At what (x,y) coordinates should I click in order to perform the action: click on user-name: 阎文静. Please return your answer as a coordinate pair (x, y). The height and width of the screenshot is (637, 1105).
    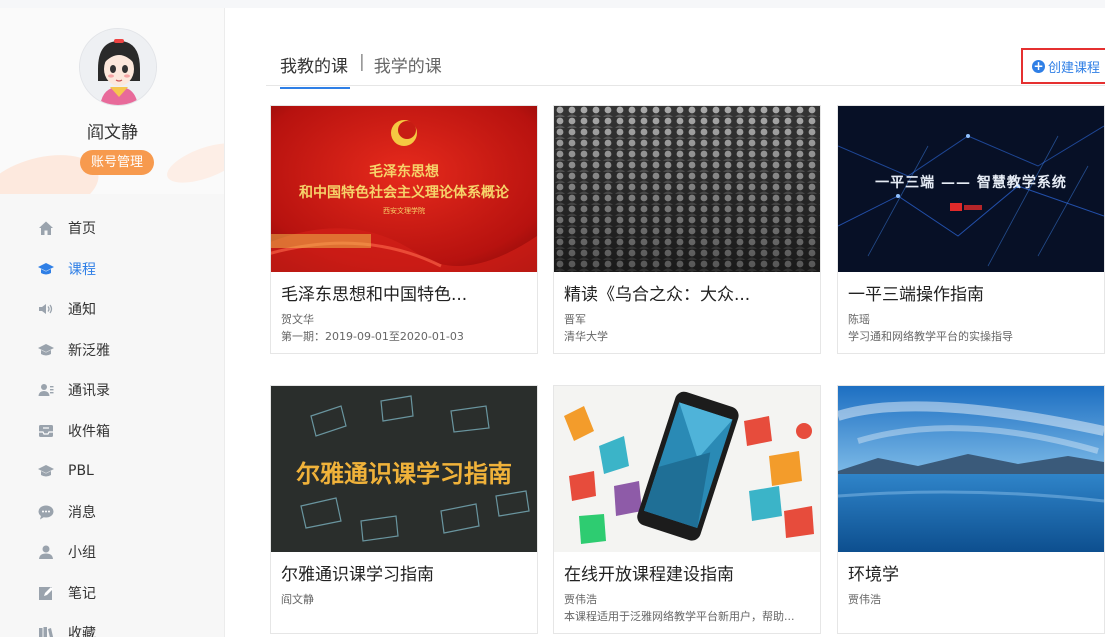
    Looking at the image, I should click on (112, 133).